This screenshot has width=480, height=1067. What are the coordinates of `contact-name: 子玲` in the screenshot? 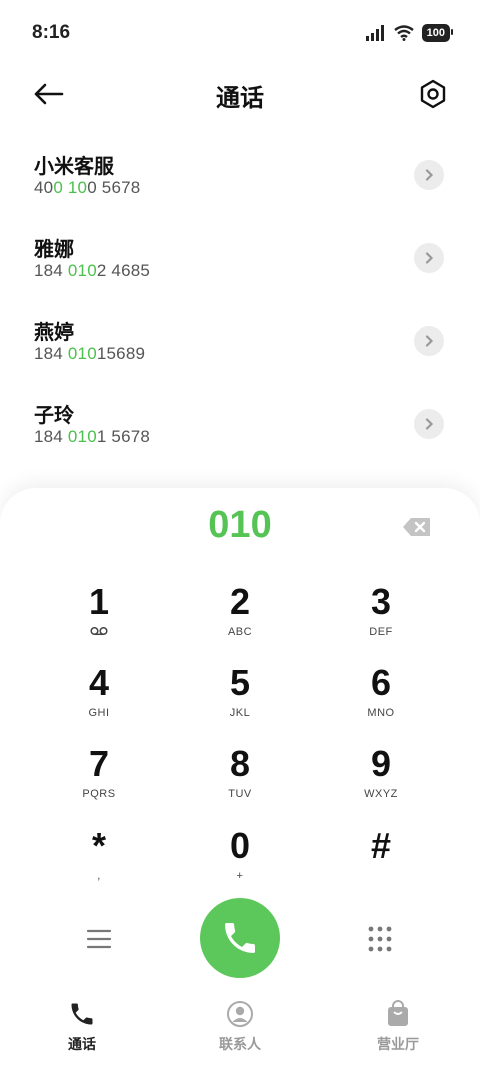 It's located at (54, 416).